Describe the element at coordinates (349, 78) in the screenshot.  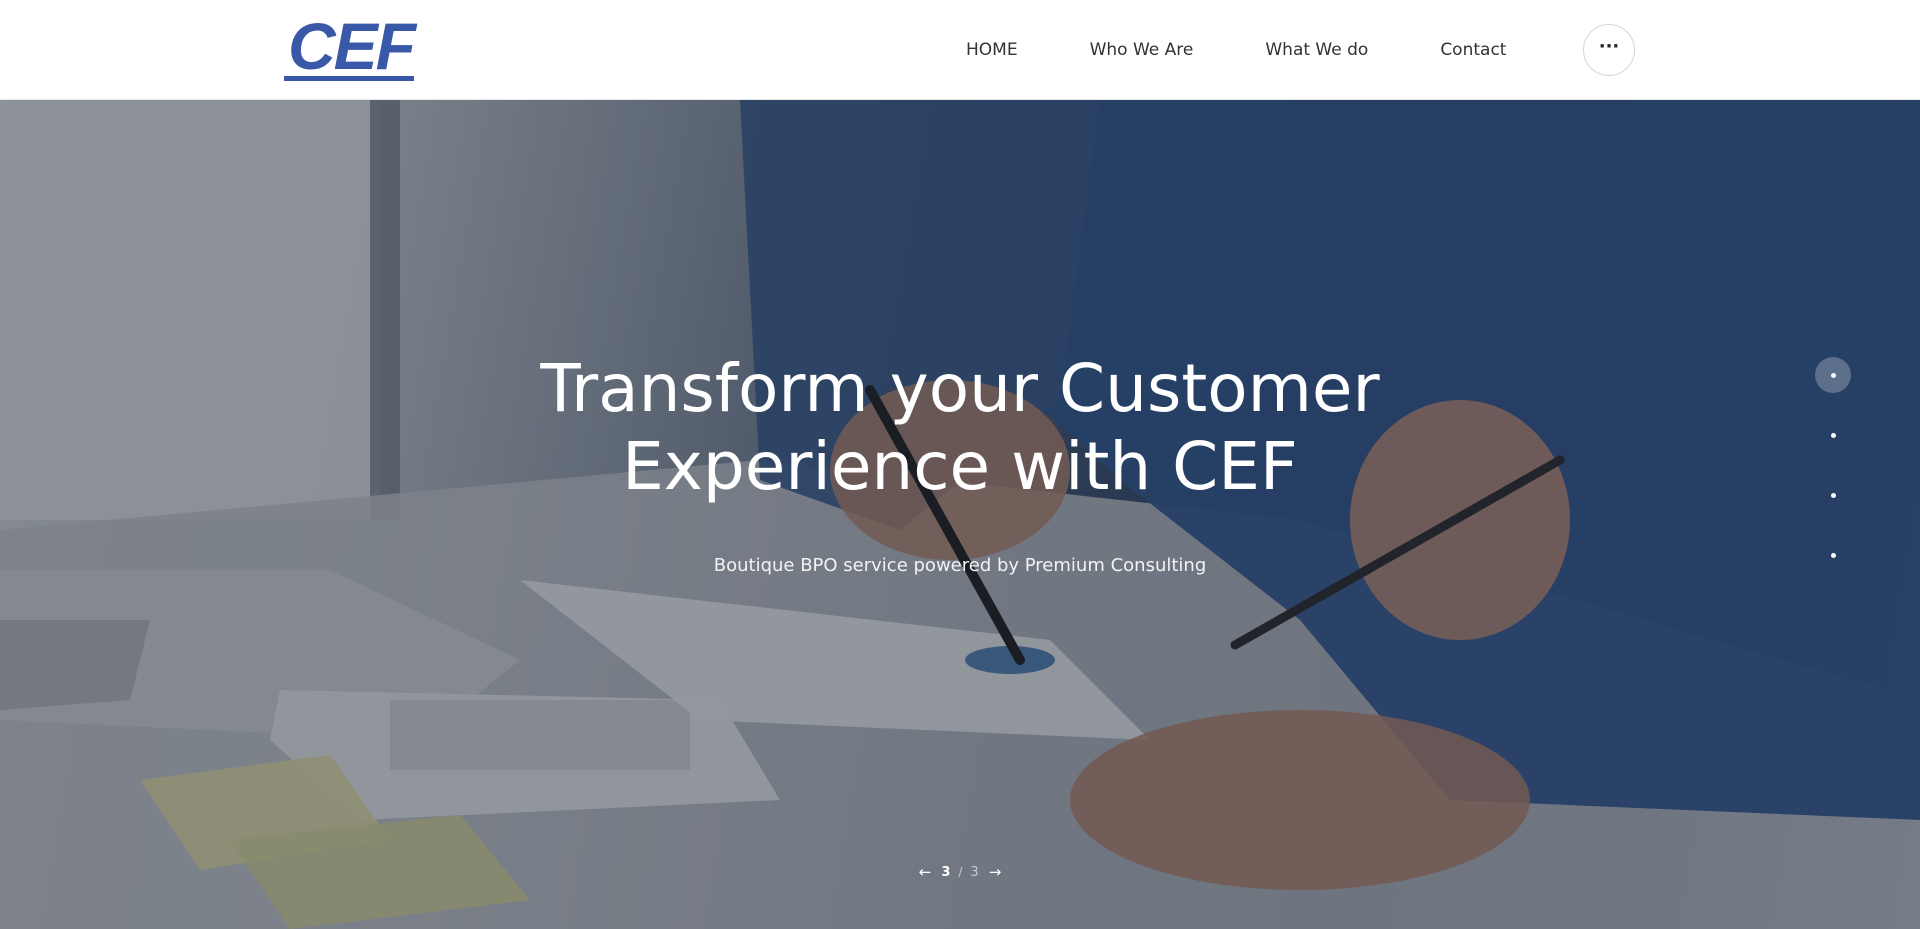
I see `logo-underline` at that location.